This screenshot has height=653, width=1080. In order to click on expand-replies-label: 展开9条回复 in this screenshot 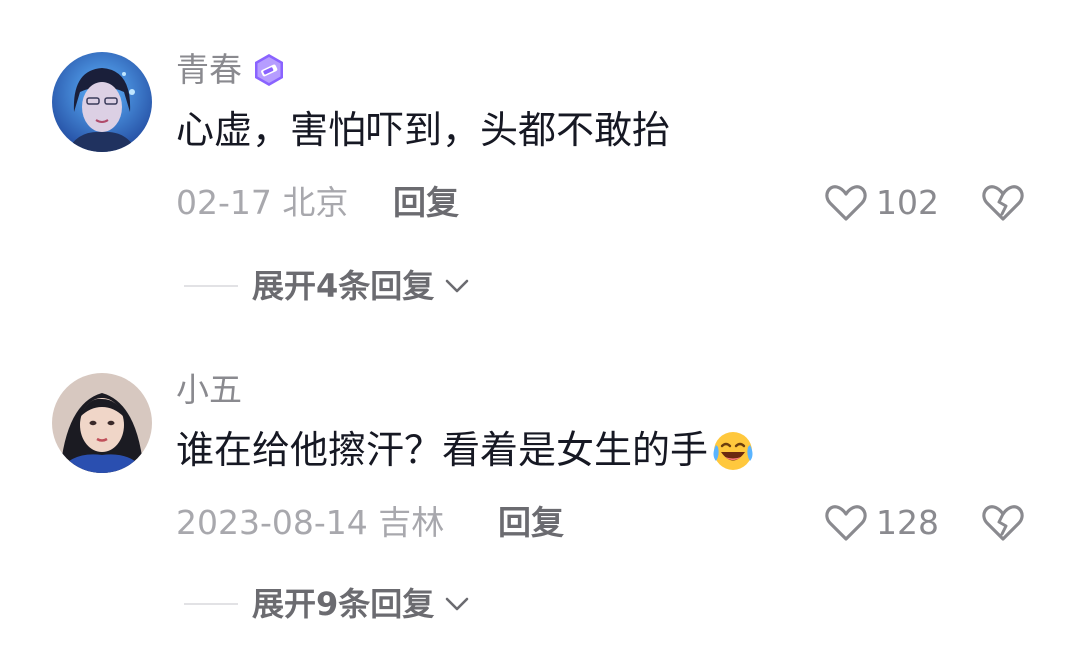, I will do `click(343, 604)`.